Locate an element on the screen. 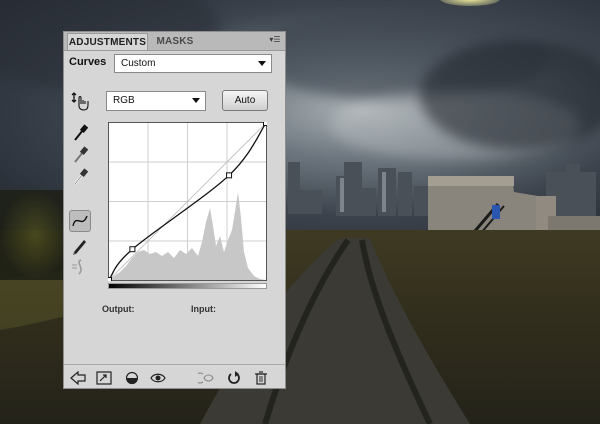 The height and width of the screenshot is (424, 600). trash-icon is located at coordinates (261, 378).